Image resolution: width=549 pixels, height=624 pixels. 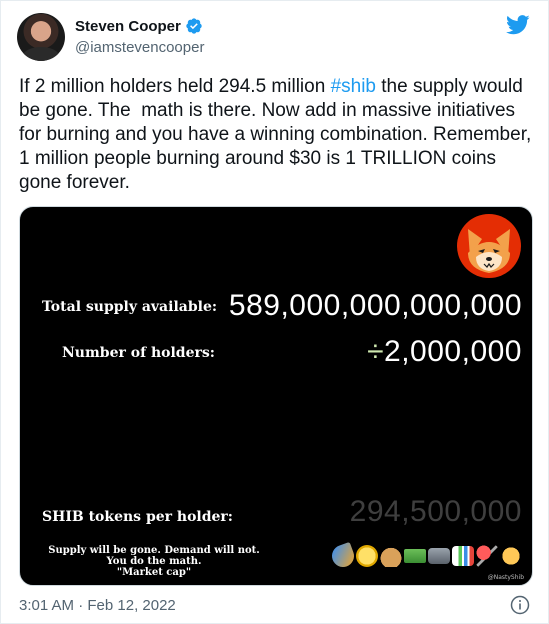 I want to click on per-holder-label: SHIB tokens per holder:, so click(x=137, y=517).